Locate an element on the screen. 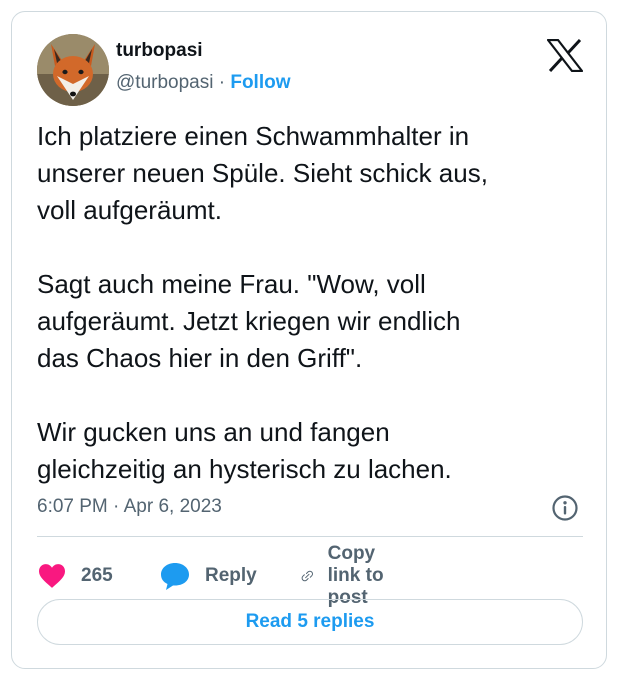  speech-bubble-icon is located at coordinates (175, 576).